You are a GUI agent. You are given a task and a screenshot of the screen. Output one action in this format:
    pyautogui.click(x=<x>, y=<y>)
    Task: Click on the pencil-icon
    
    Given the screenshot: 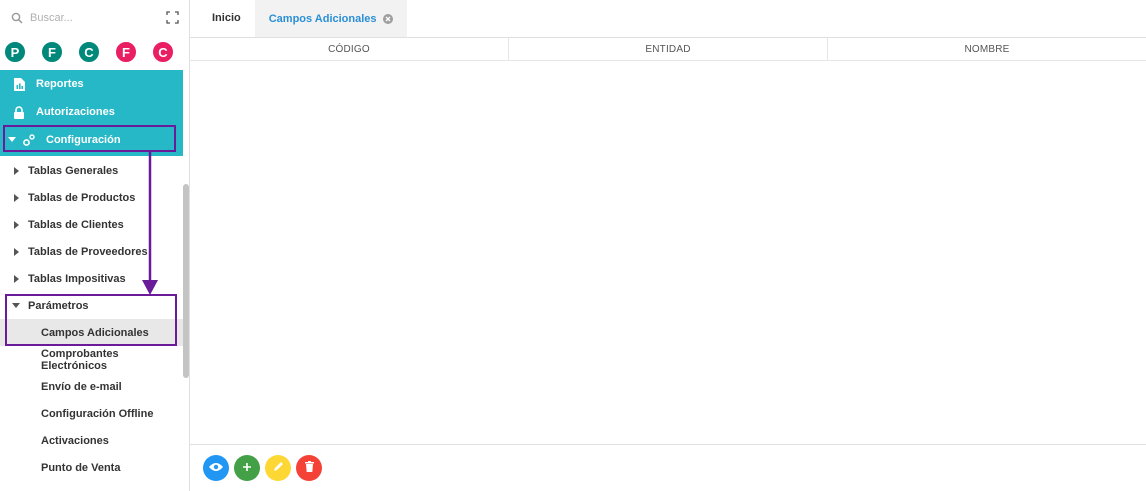 What is the action you would take?
    pyautogui.click(x=278, y=468)
    